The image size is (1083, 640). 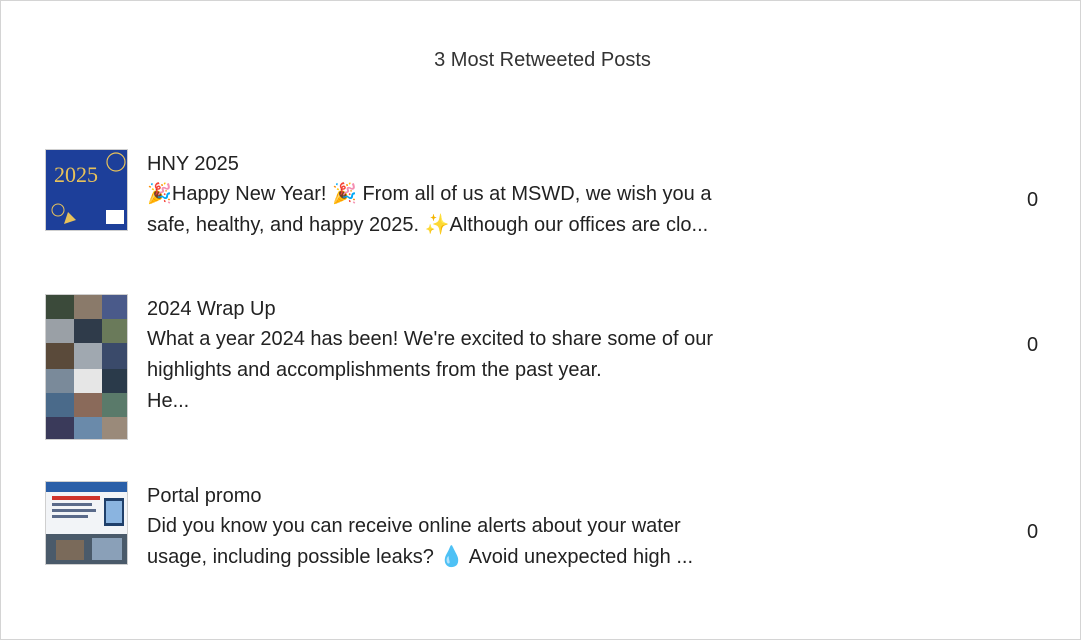 What do you see at coordinates (204, 496) in the screenshot?
I see `post-title: Portal promo` at bounding box center [204, 496].